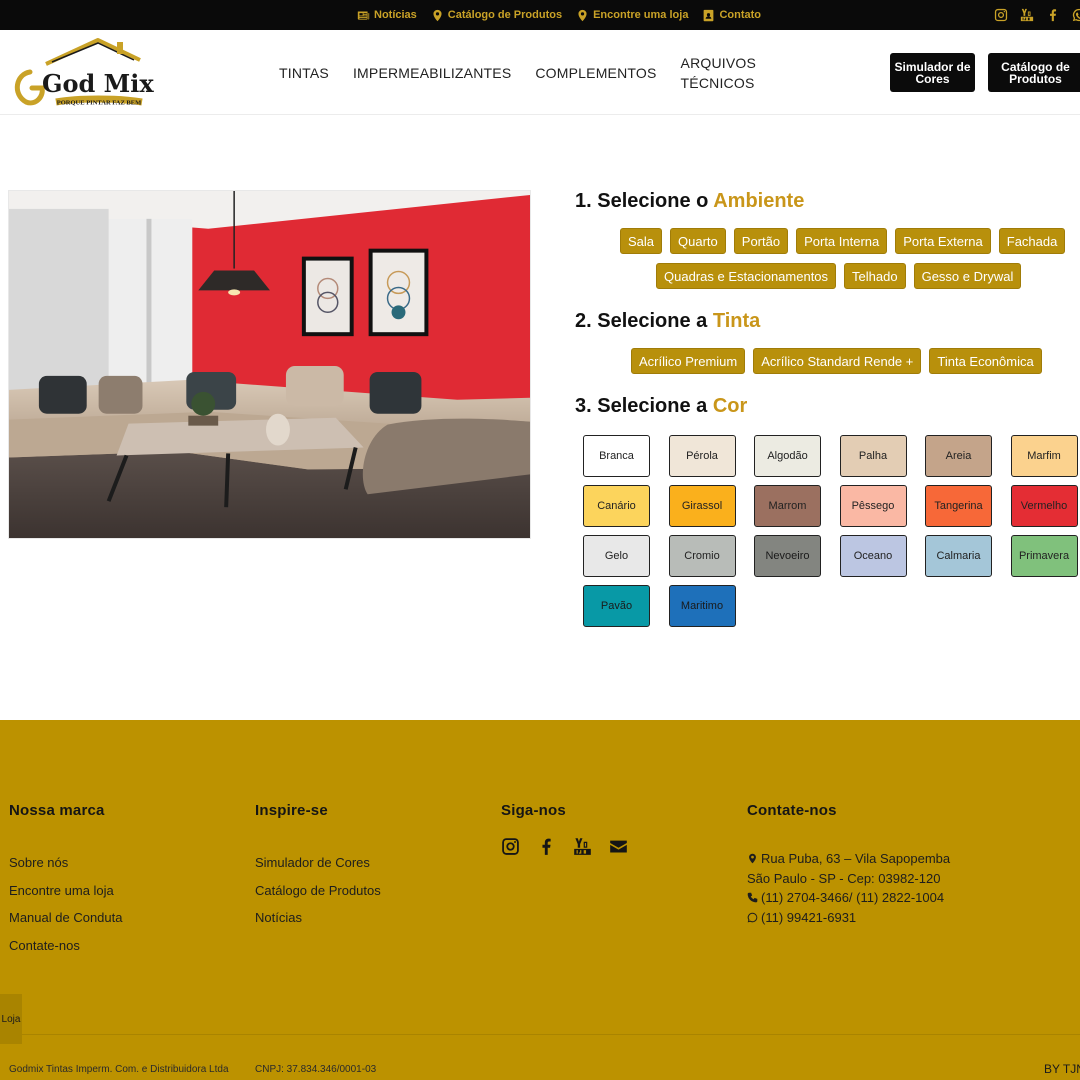 Image resolution: width=1080 pixels, height=1080 pixels. What do you see at coordinates (1034, 72) in the screenshot?
I see `catalogo-produtos-button: Catálogo de Produtos` at bounding box center [1034, 72].